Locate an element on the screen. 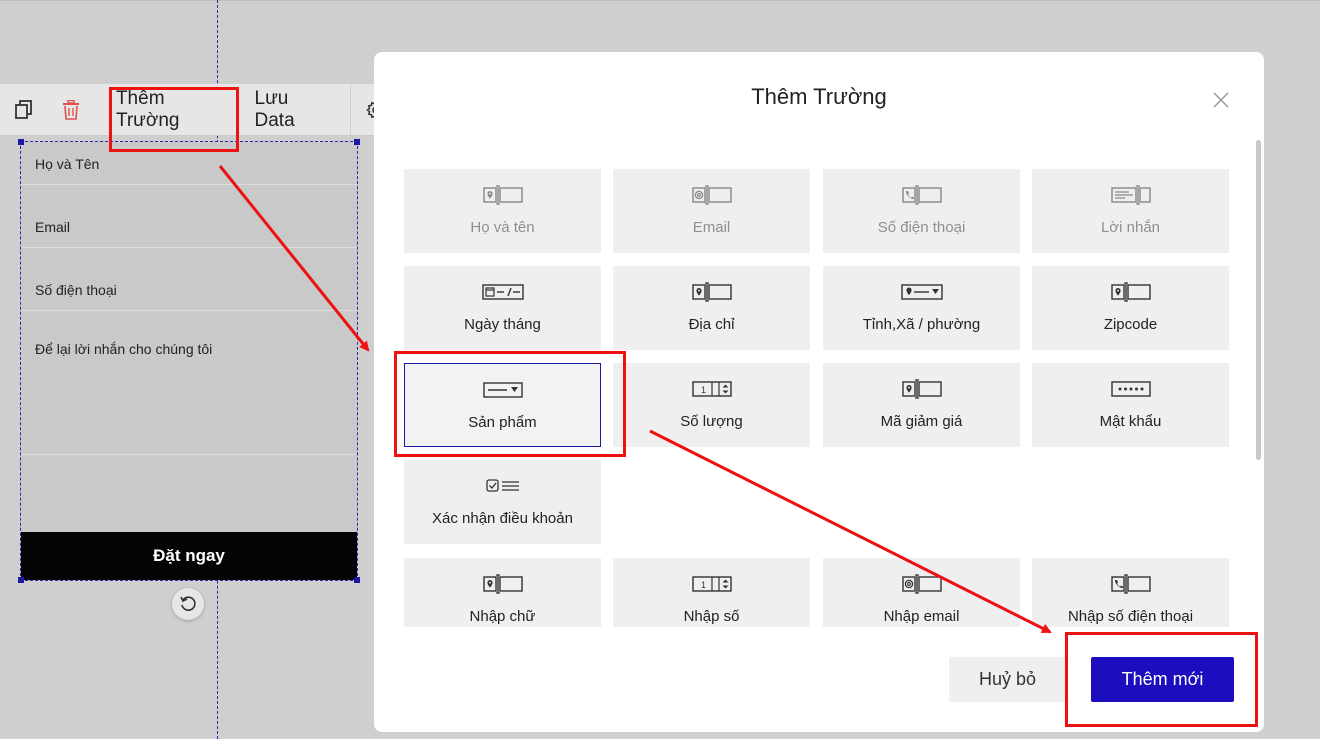 The height and width of the screenshot is (739, 1320). add-field-button: Thêm Trường is located at coordinates (169, 110).